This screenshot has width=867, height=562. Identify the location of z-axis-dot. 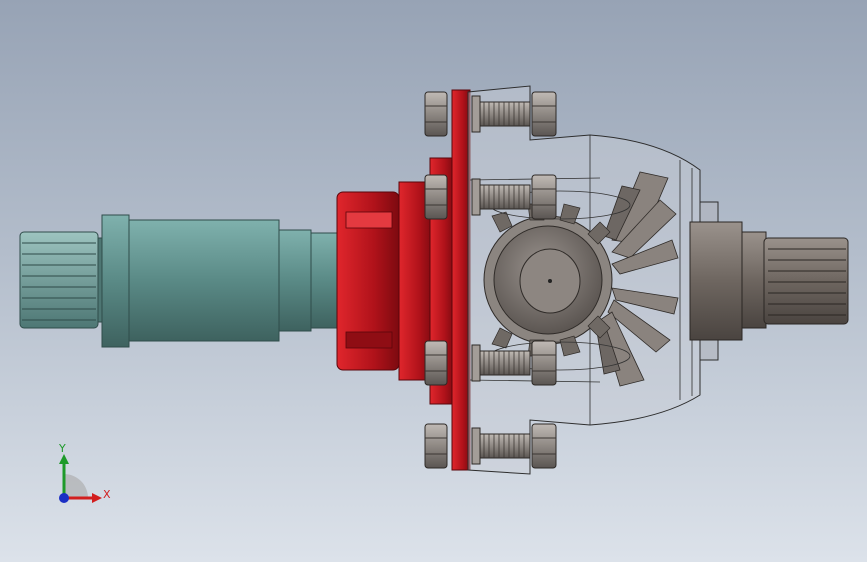
(64, 498).